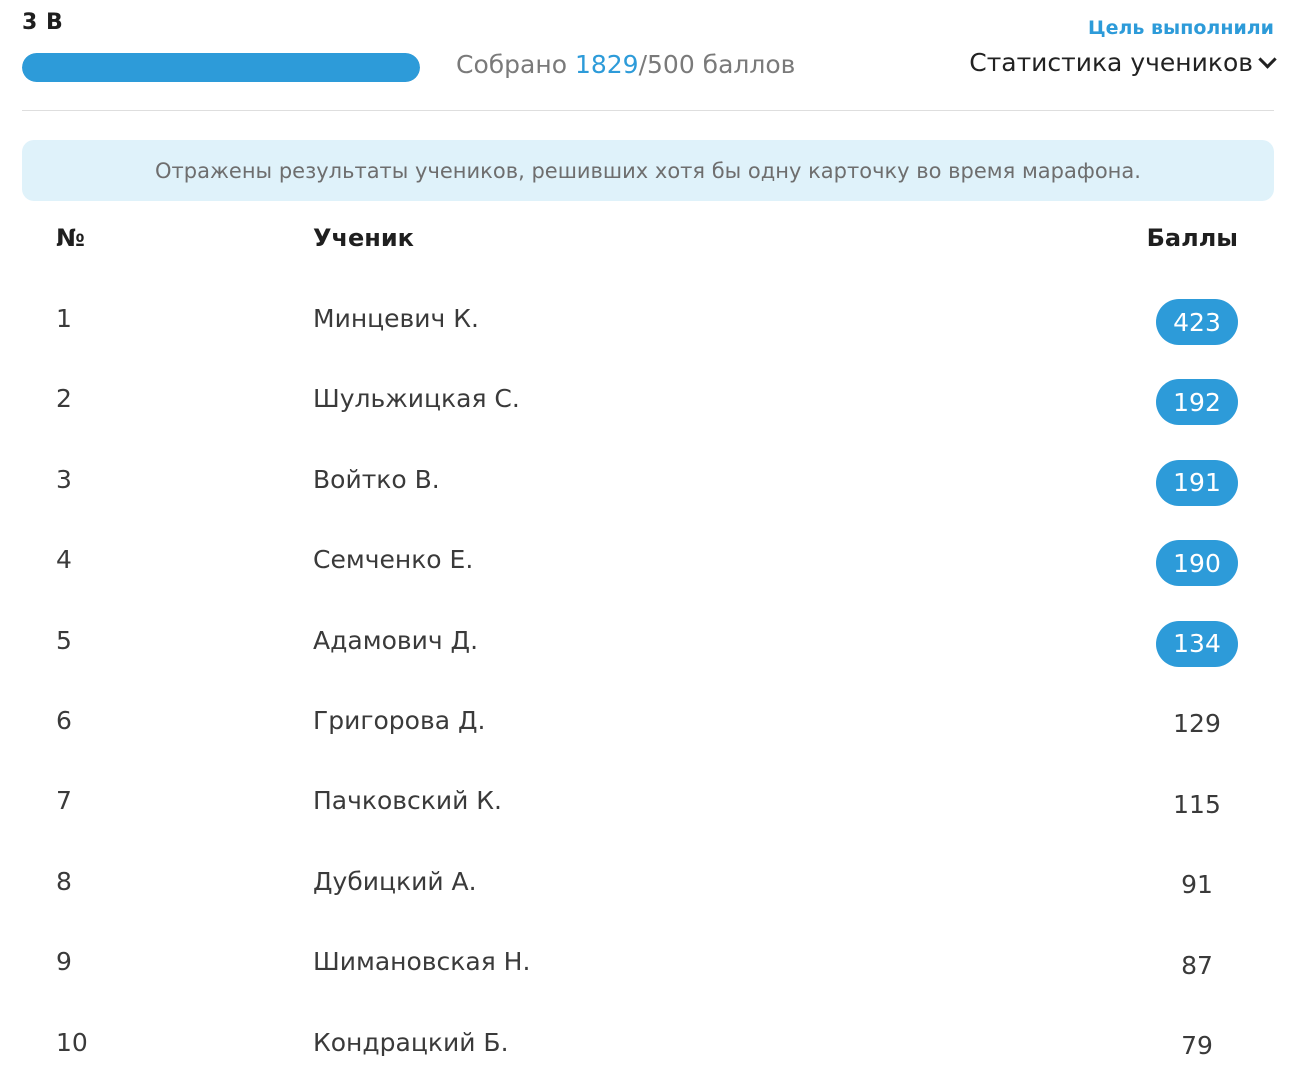  I want to click on row-number: 4, so click(64, 560).